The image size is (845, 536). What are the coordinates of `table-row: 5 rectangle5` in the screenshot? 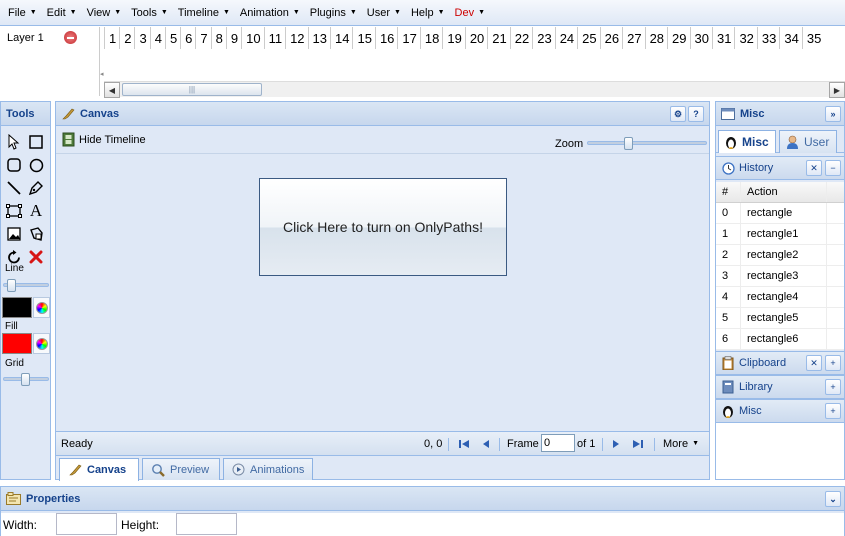 It's located at (780, 318).